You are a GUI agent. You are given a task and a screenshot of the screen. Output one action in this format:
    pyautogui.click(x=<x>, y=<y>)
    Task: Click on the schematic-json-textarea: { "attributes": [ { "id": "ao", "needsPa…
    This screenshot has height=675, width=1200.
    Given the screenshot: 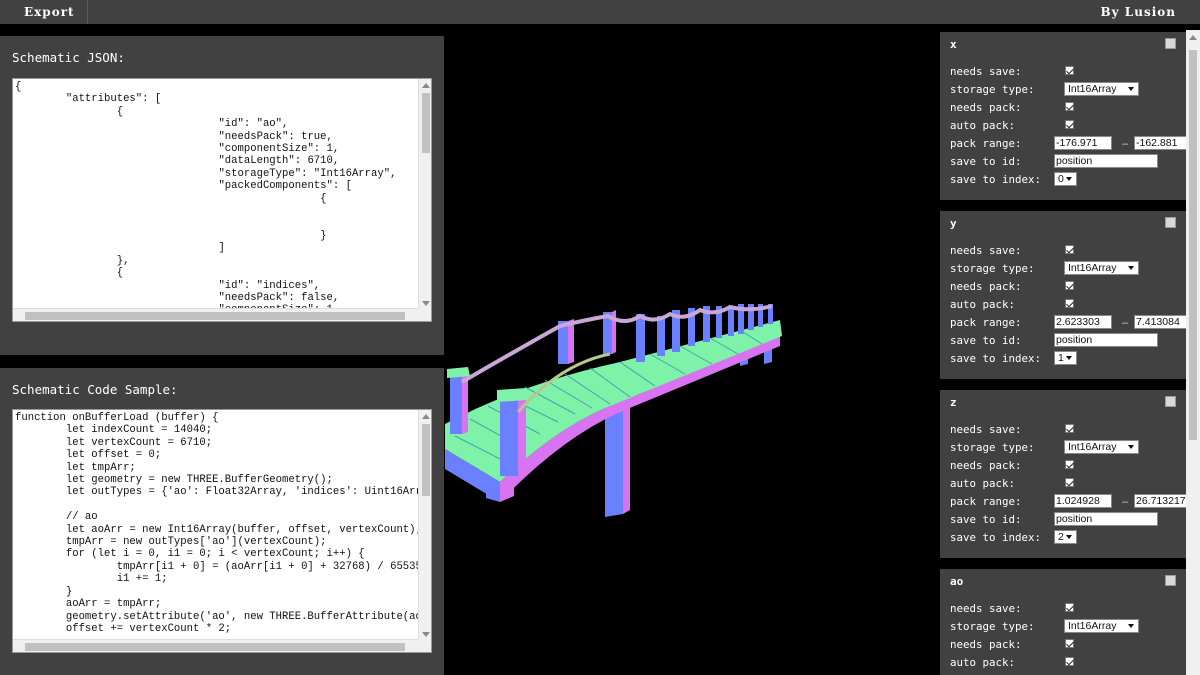 What is the action you would take?
    pyautogui.click(x=222, y=200)
    